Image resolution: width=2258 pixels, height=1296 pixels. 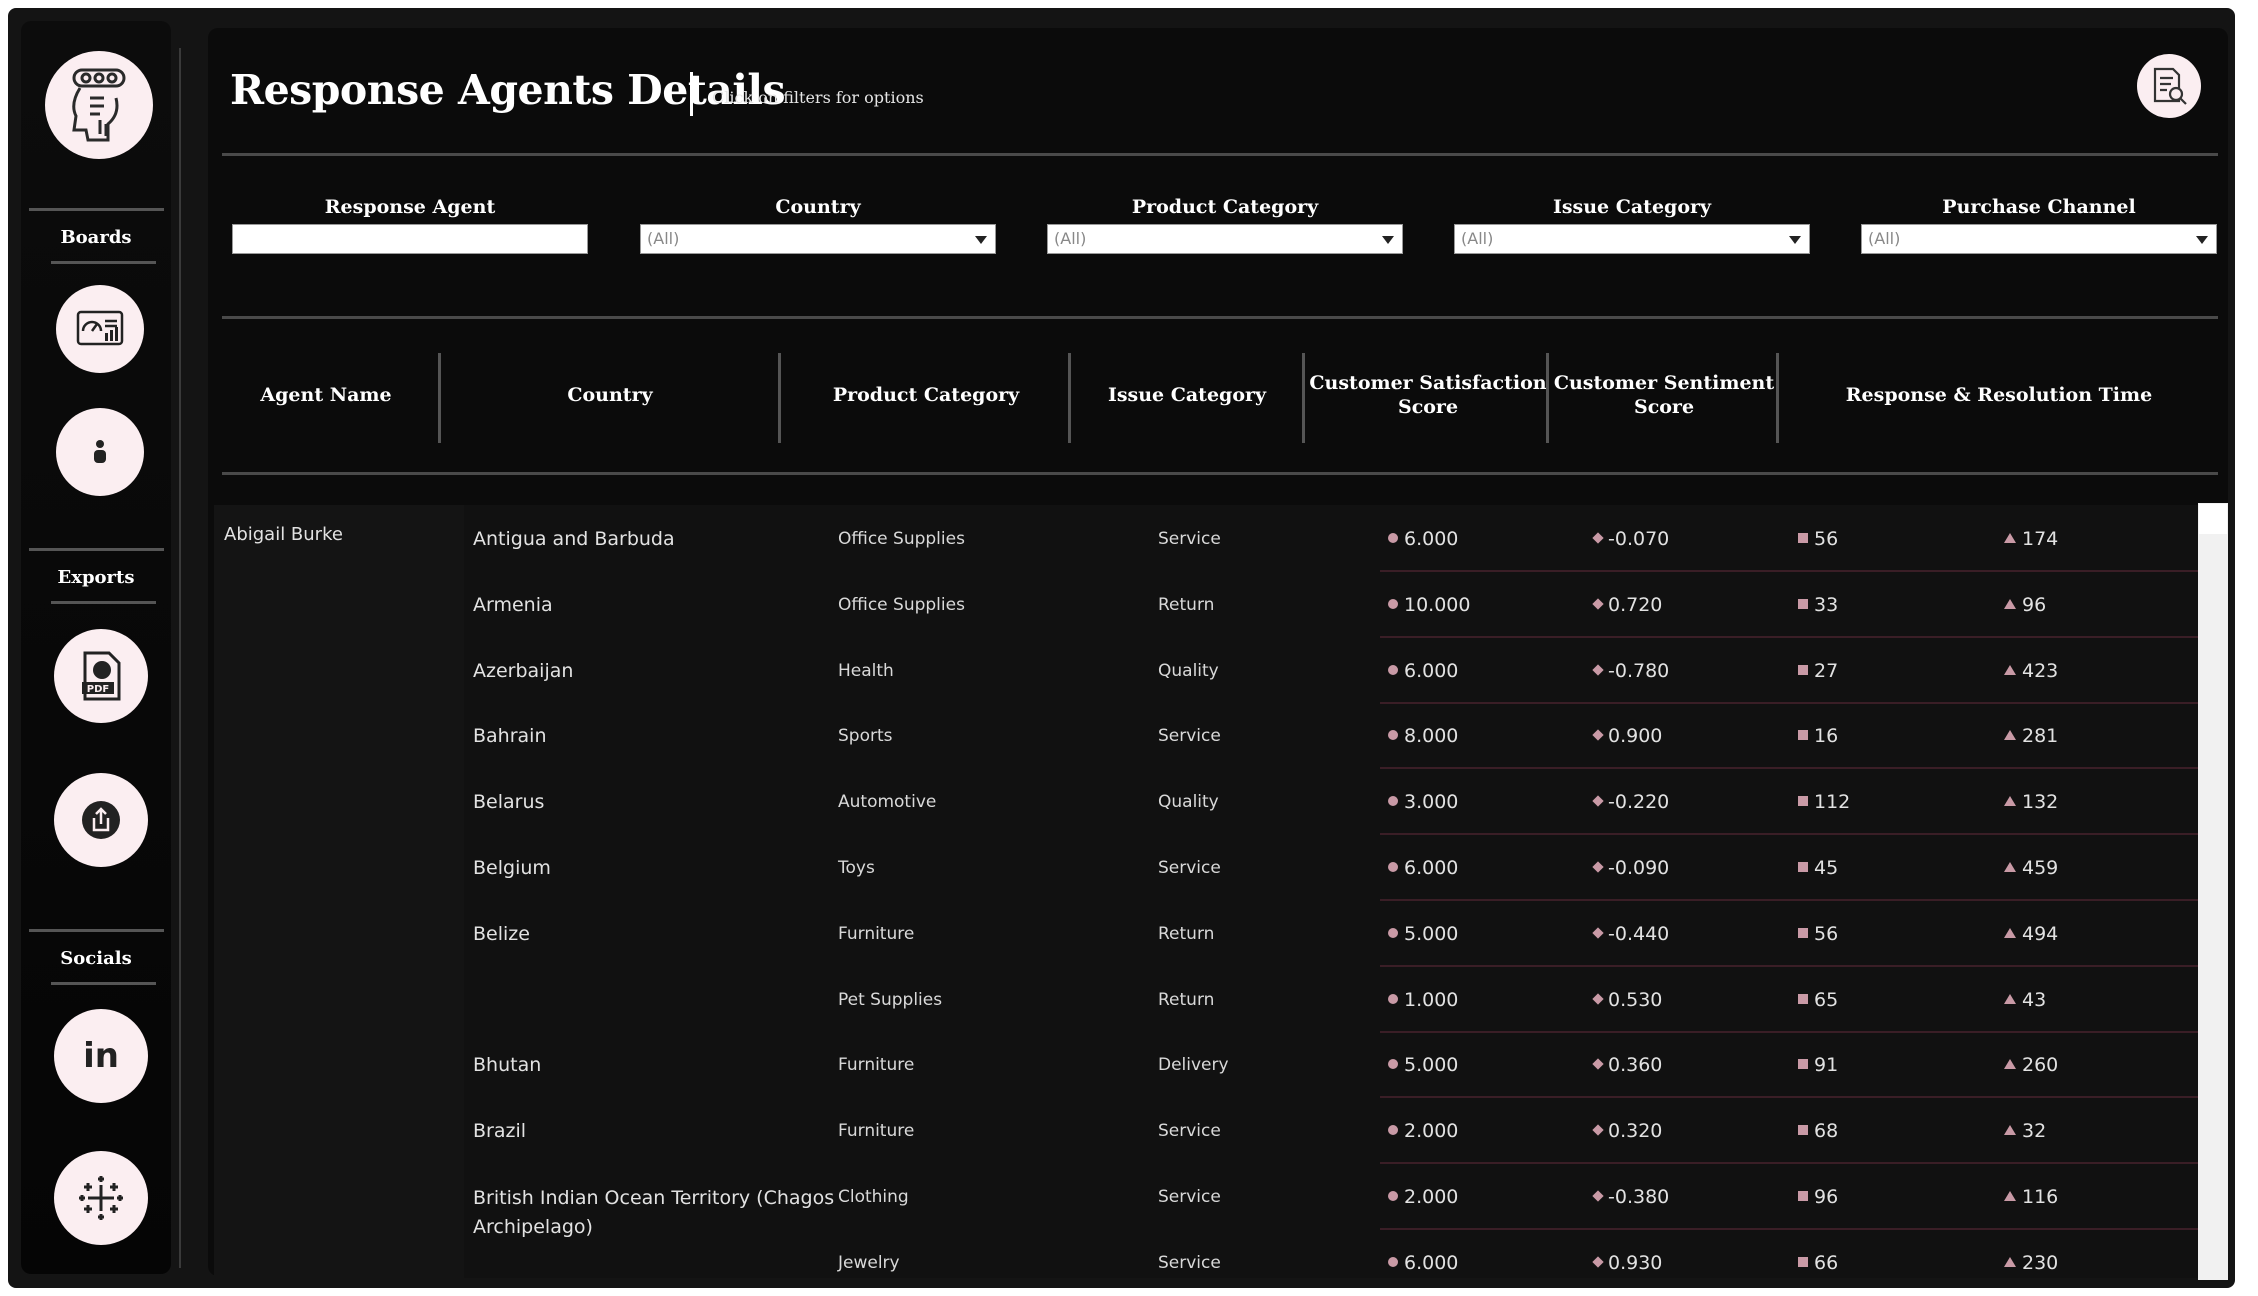 I want to click on linkedin-icon: in, so click(x=101, y=1056).